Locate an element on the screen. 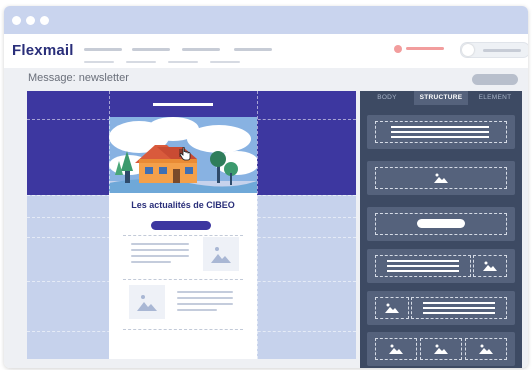 The image size is (532, 370). email-headline: Les actualités de CIBEO is located at coordinates (183, 205).